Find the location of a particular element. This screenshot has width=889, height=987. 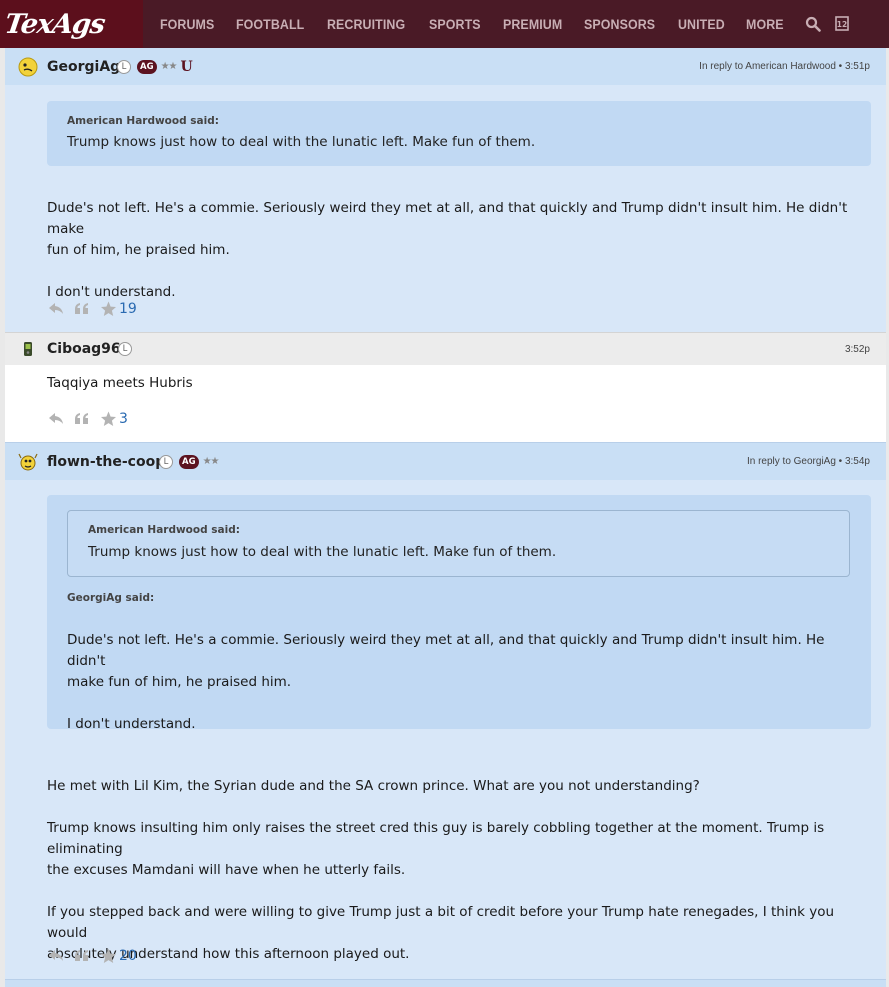

user-badges: L AG ★★ is located at coordinates (191, 461).